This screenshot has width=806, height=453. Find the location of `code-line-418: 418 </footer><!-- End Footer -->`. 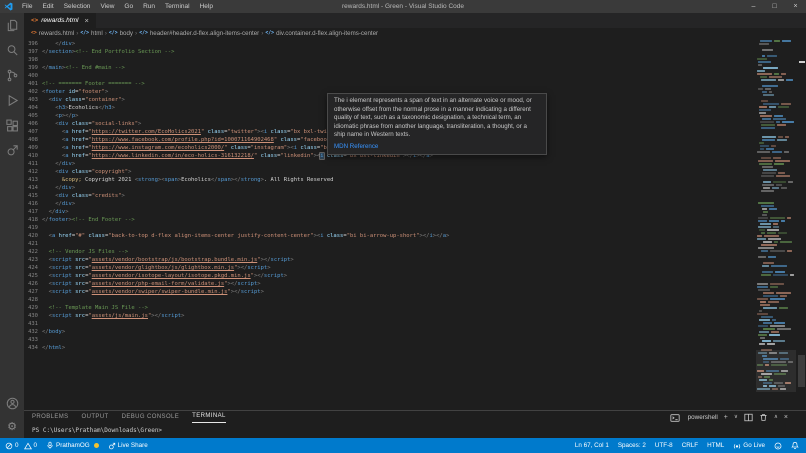

code-line-418: 418 </footer><!-- End Footer --> is located at coordinates (390, 220).